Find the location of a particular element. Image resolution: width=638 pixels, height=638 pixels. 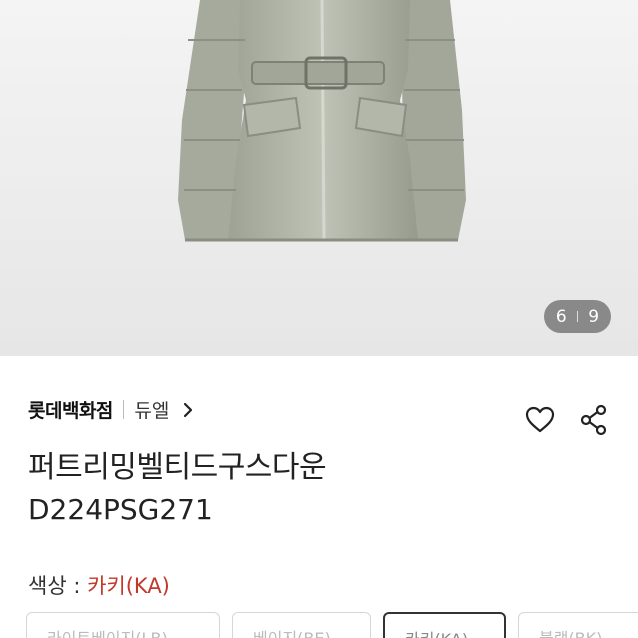

heart-icon is located at coordinates (540, 420).